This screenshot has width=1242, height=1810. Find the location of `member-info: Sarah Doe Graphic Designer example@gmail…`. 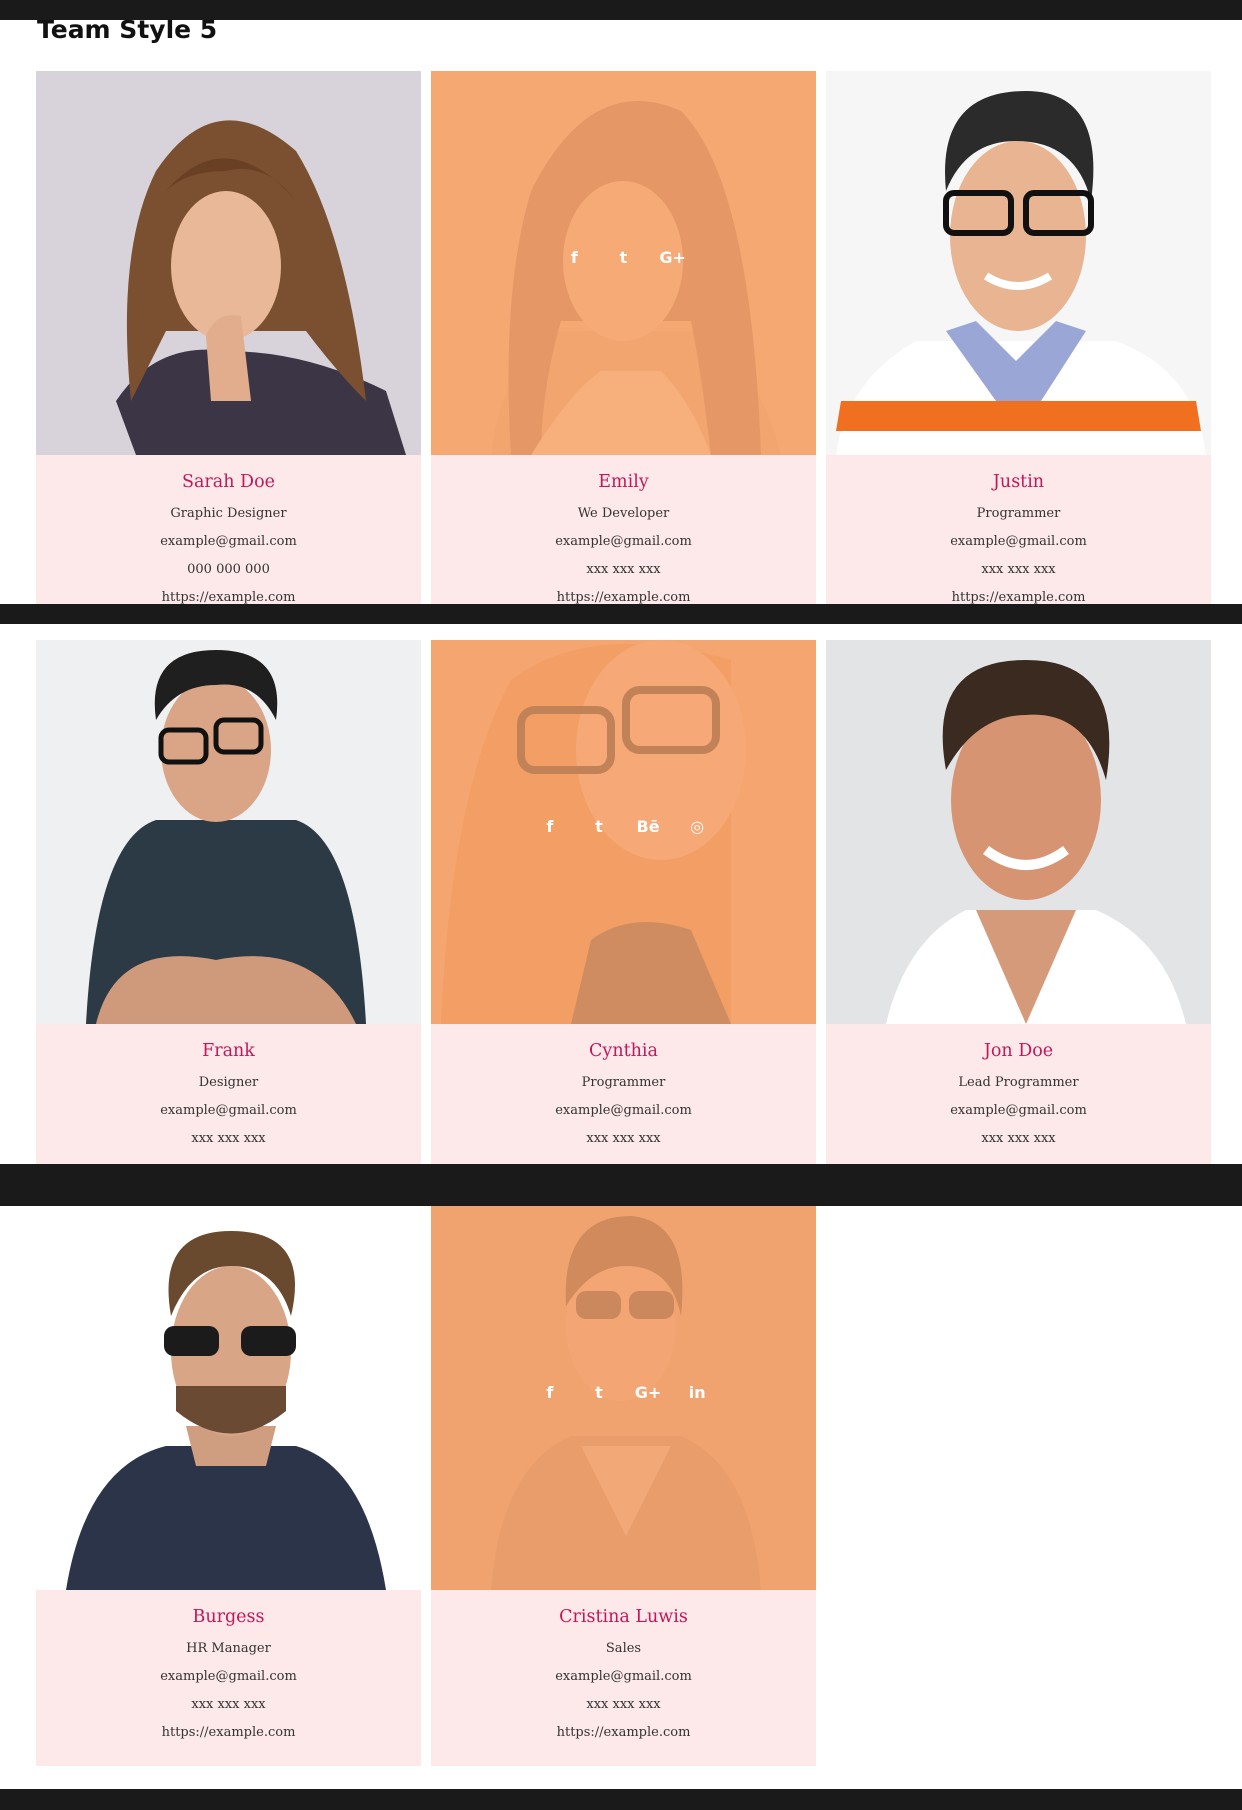

member-info: Sarah Doe Graphic Designer example@gmail… is located at coordinates (228, 529).